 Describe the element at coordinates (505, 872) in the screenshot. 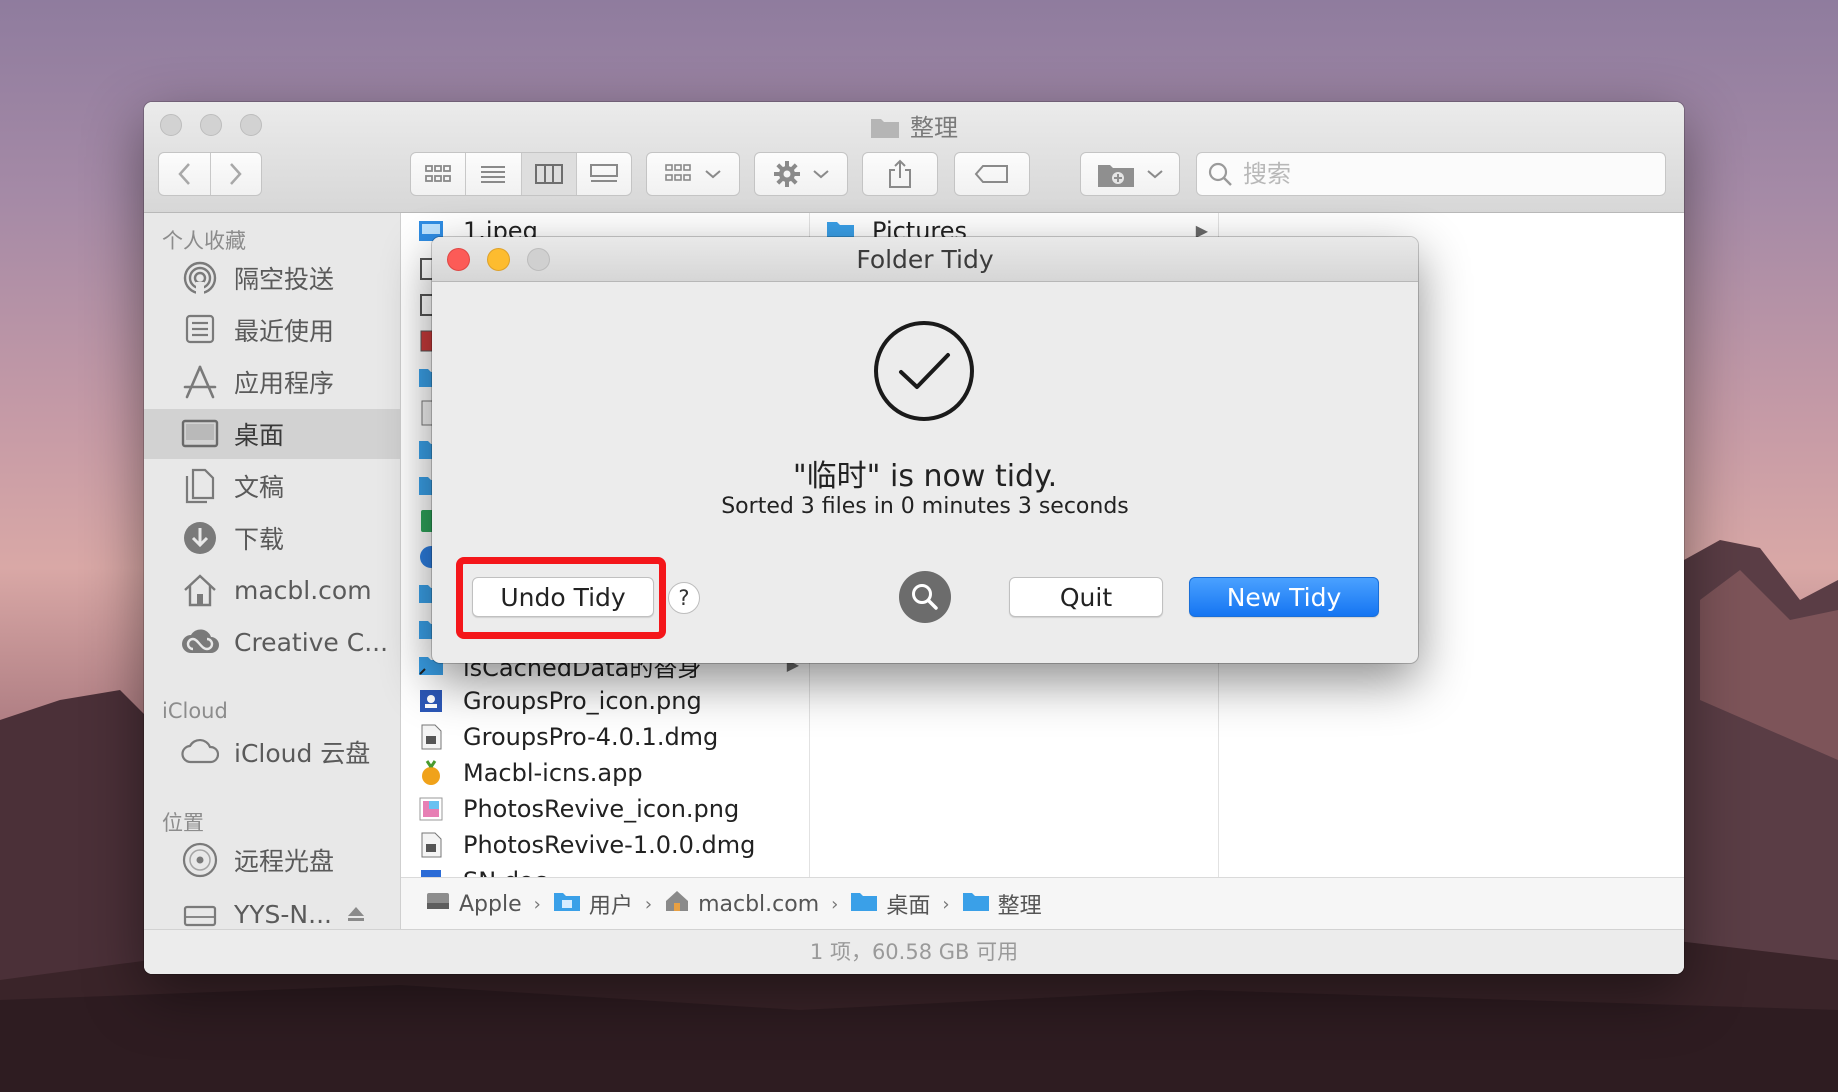

I see `file-name: SN.doc` at that location.